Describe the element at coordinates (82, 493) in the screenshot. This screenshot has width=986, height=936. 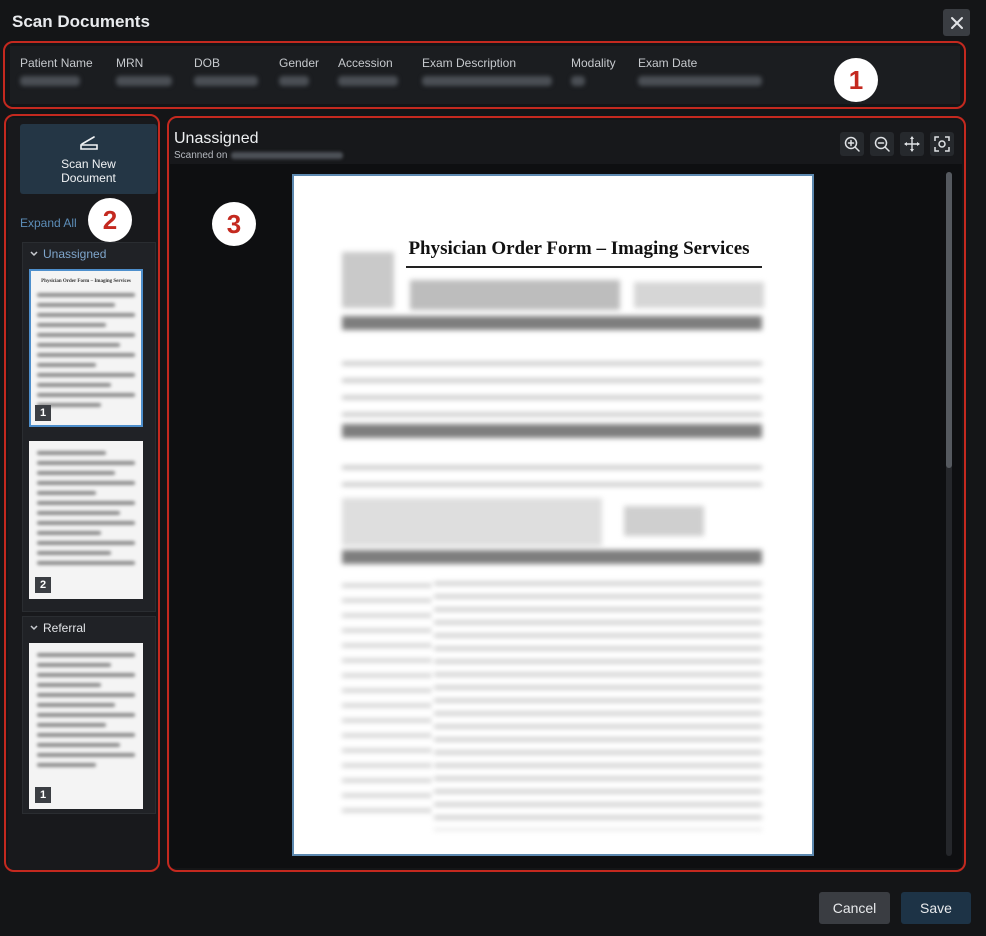
I see `callout-frame-left-panel` at that location.